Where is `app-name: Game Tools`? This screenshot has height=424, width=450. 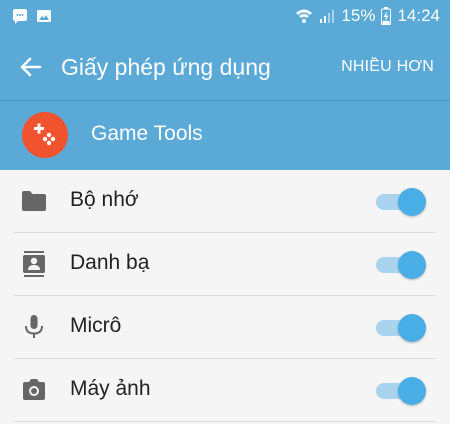
app-name: Game Tools is located at coordinates (147, 133).